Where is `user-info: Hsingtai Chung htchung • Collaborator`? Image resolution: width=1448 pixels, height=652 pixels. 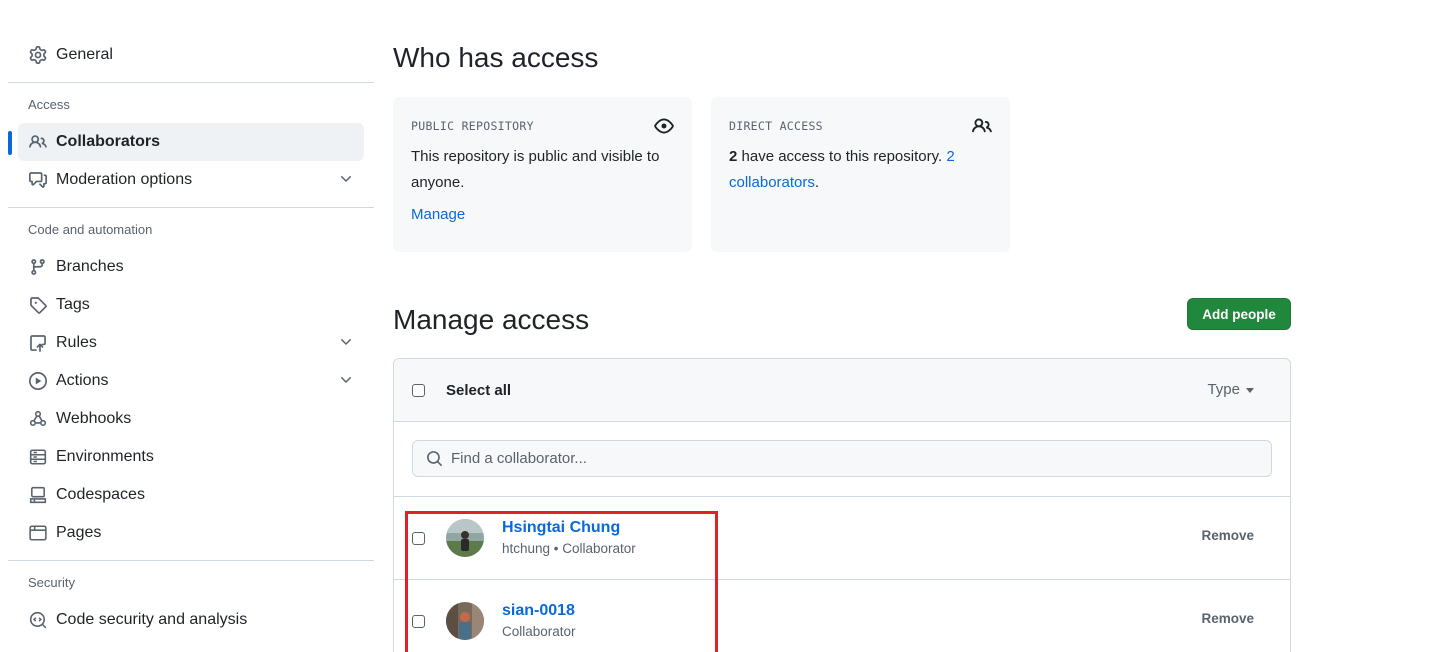
user-info: Hsingtai Chung htchung • Collaborator is located at coordinates (569, 538).